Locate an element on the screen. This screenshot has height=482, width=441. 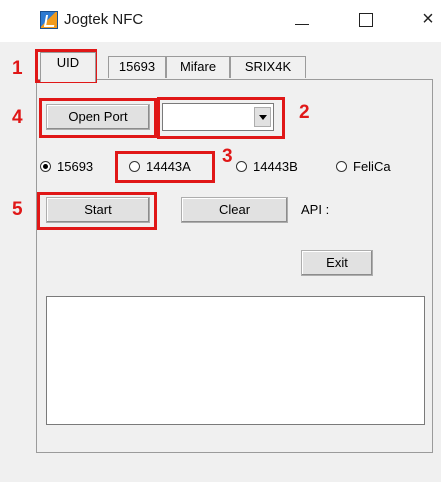
radio-felica: FeliCa is located at coordinates (363, 167).